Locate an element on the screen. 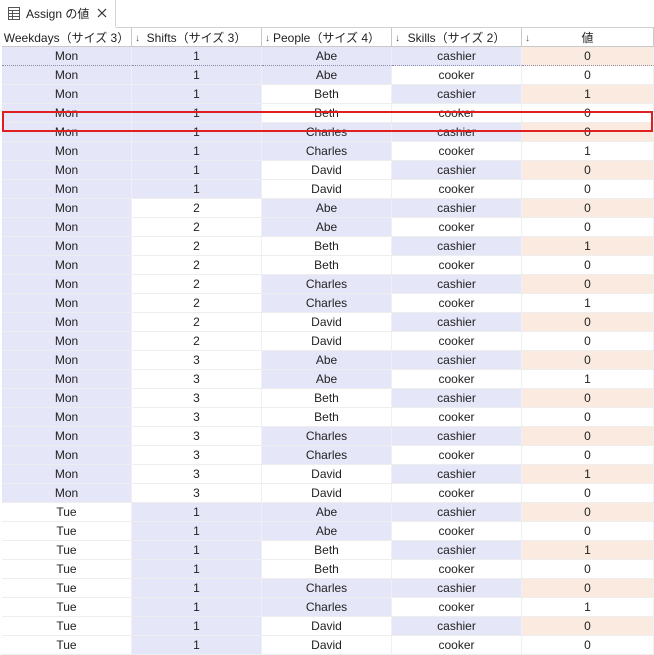  cell-skill: cashier is located at coordinates (457, 322).